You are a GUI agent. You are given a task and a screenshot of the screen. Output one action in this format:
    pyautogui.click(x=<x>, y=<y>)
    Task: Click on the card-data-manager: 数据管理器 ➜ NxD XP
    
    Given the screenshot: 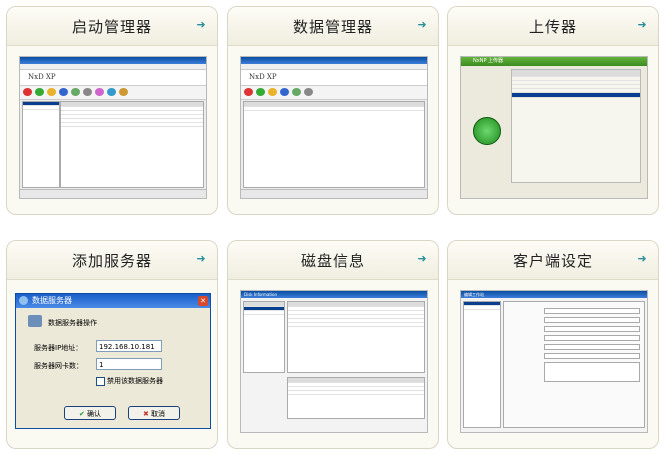 What is the action you would take?
    pyautogui.click(x=333, y=110)
    